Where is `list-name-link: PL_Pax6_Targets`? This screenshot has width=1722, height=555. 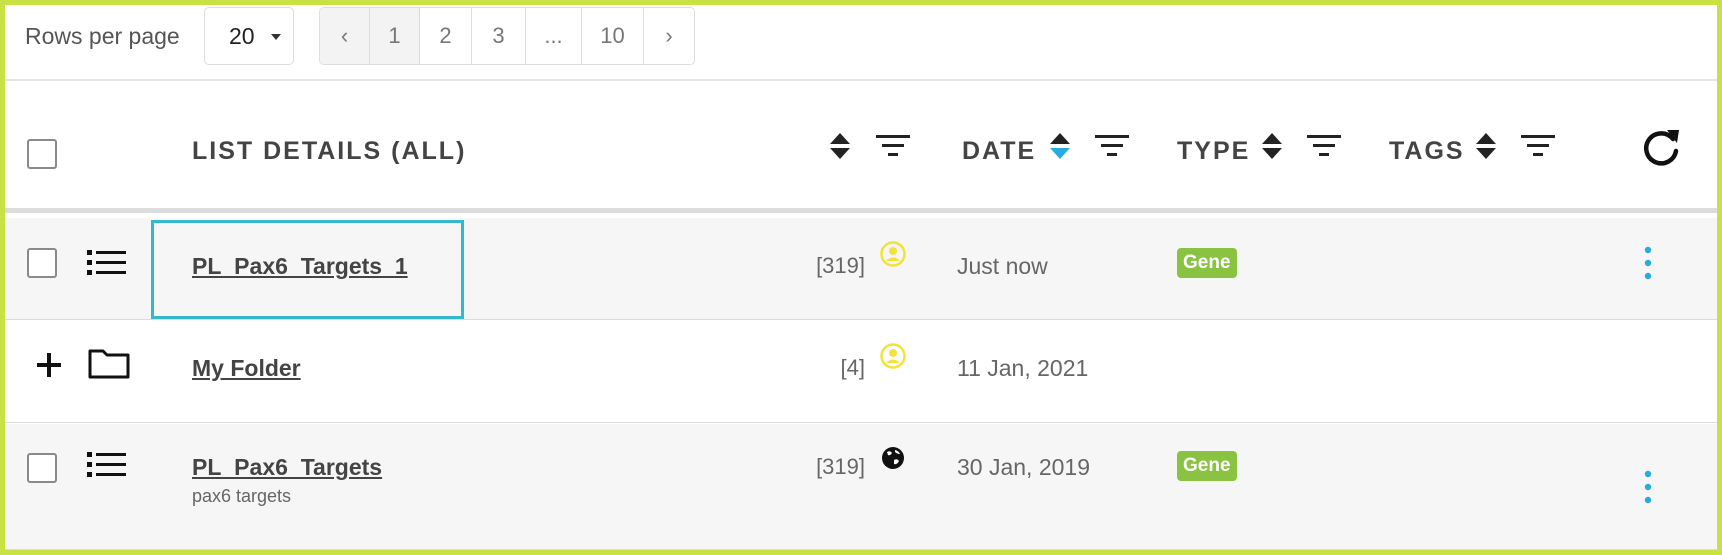 list-name-link: PL_Pax6_Targets is located at coordinates (287, 467).